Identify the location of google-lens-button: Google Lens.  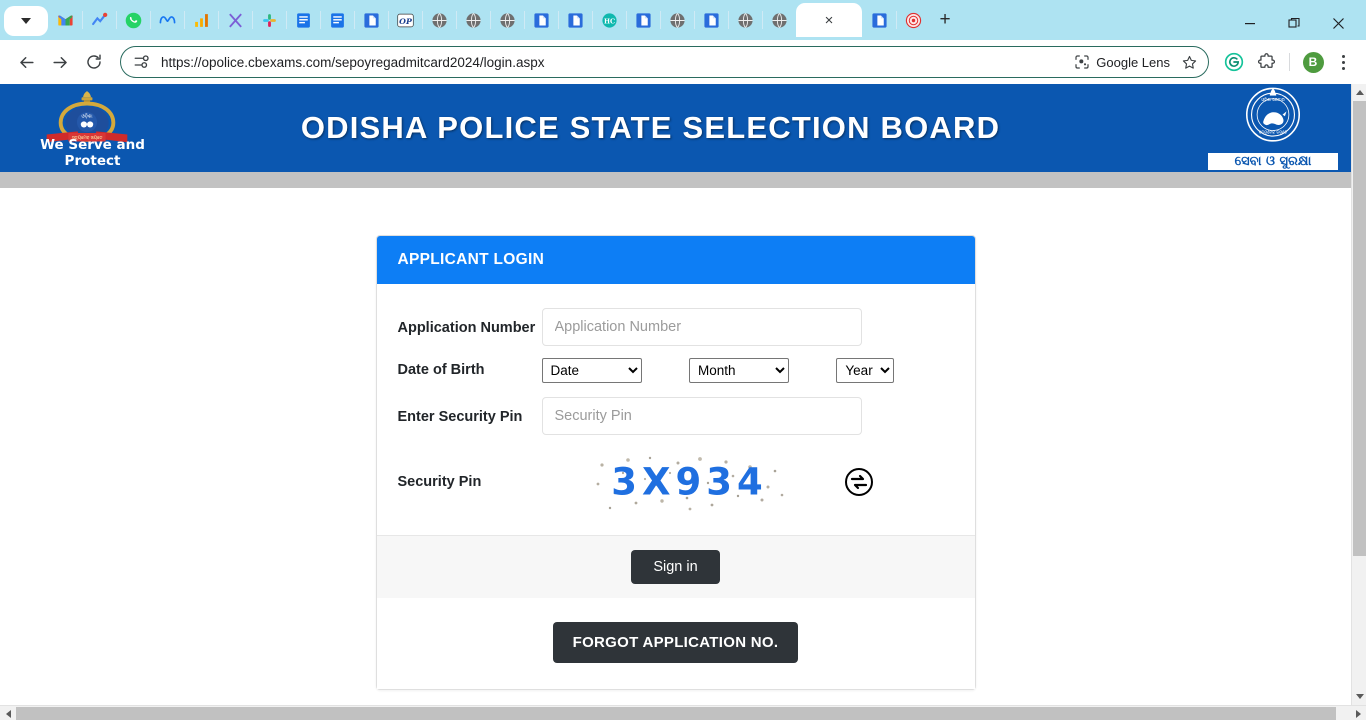
(1122, 62).